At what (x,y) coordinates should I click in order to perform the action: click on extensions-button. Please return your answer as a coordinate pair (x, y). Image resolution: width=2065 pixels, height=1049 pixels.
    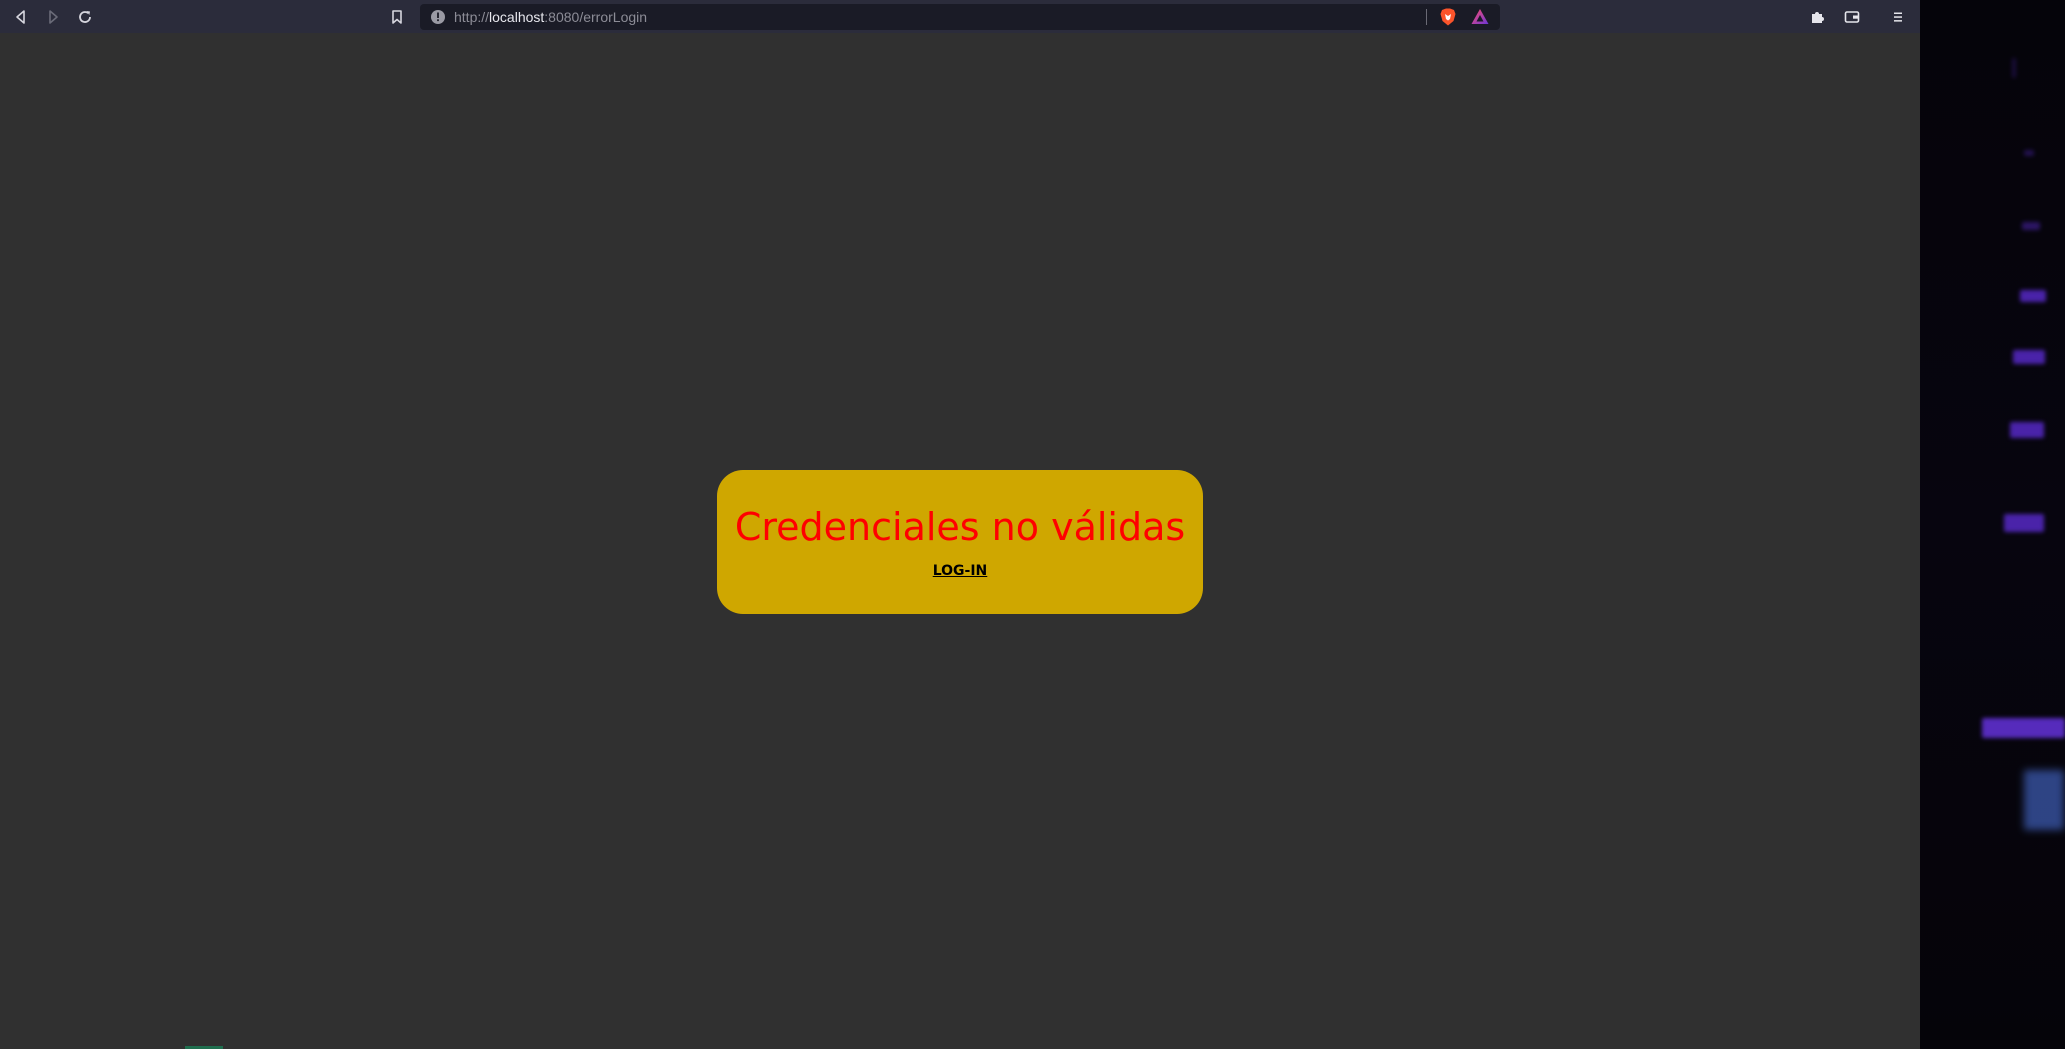
    Looking at the image, I should click on (1818, 17).